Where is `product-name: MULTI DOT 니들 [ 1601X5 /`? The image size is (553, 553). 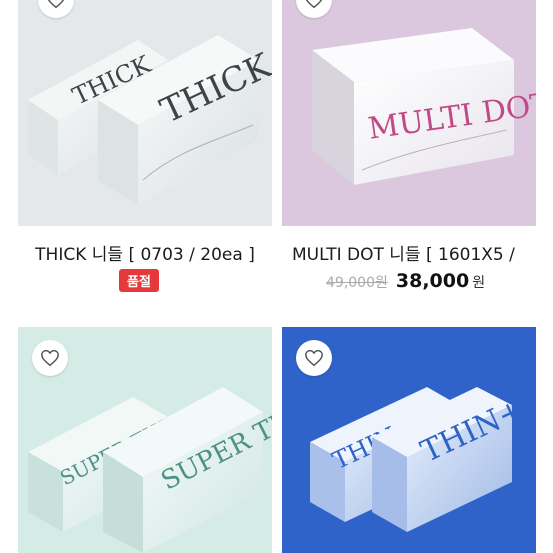
product-name: MULTI DOT 니들 [ 1601X5 / is located at coordinates (414, 252).